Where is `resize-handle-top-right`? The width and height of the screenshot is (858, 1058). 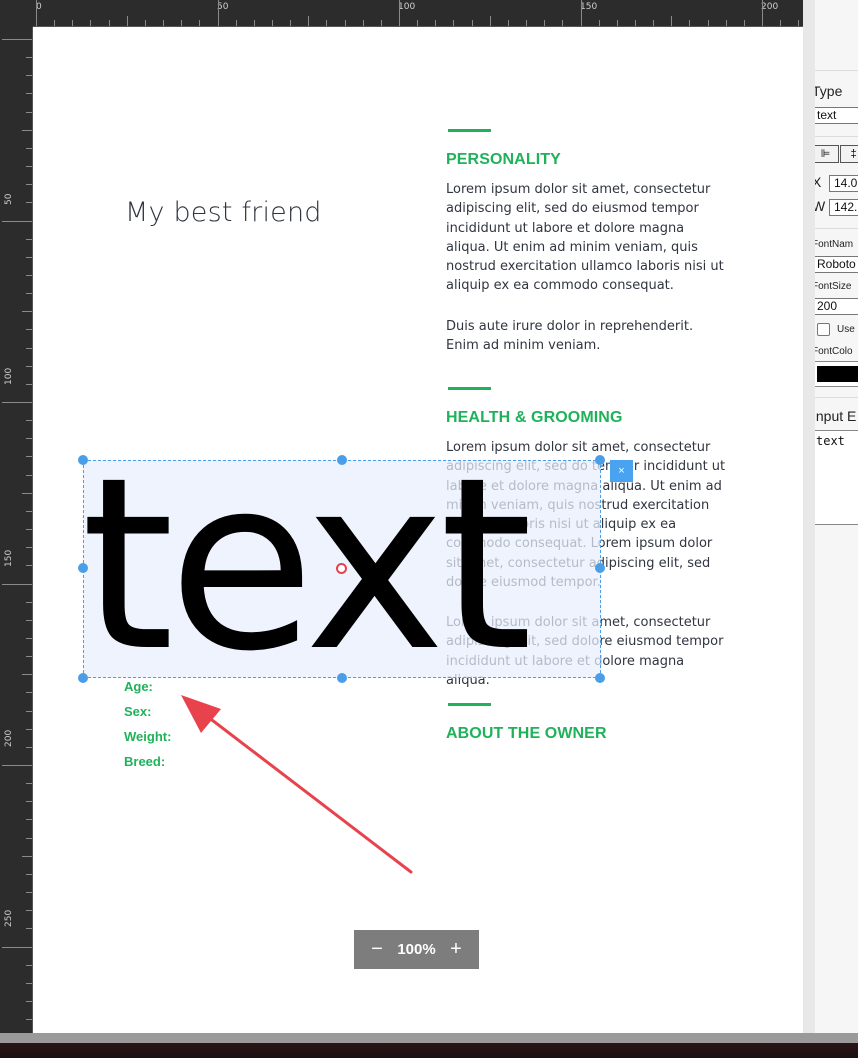
resize-handle-top-right is located at coordinates (600, 460).